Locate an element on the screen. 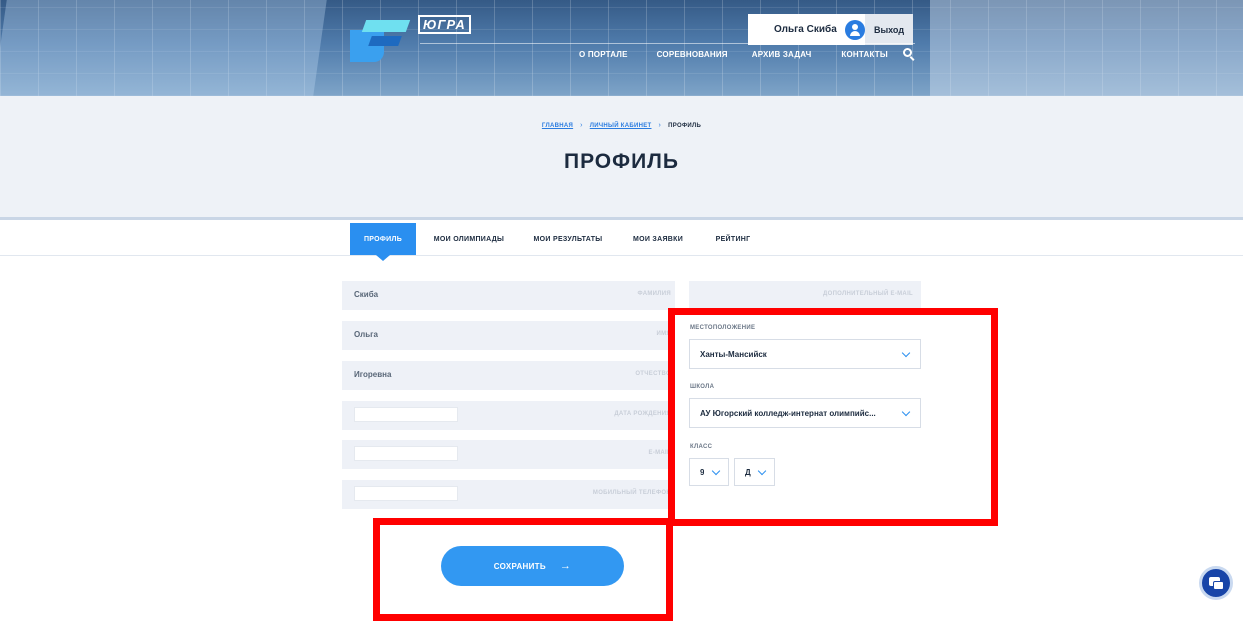 This screenshot has height=621, width=1243. breadcrumb-cabinet-link: ЛИЧНЫЙ КАБИНЕТ is located at coordinates (621, 126).